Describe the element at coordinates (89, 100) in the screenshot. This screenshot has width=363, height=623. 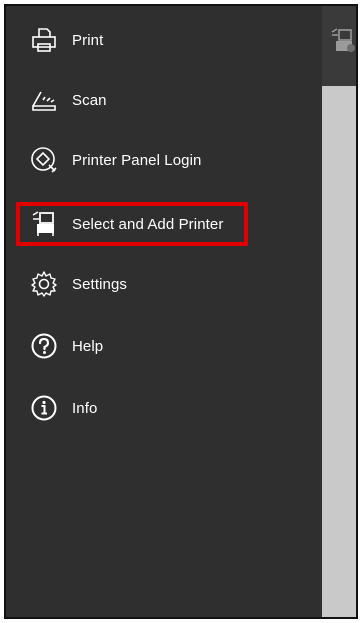
I see `menu-item-label: Scan` at that location.